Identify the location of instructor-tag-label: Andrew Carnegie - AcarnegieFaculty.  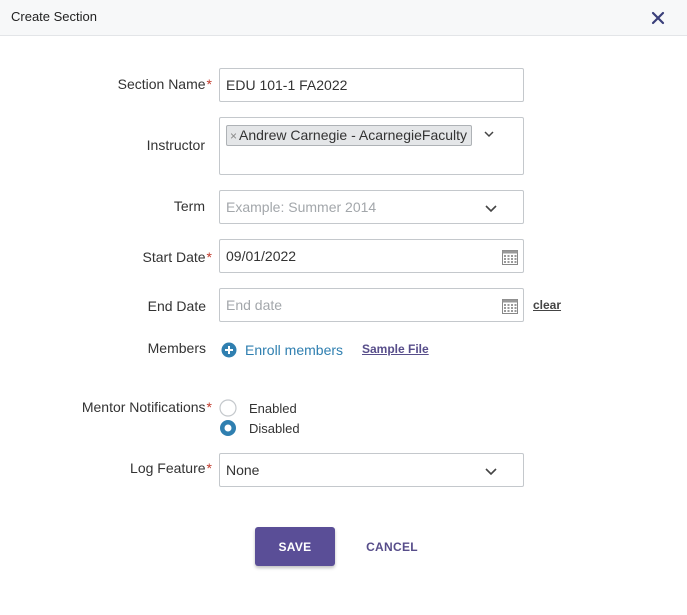
(353, 135).